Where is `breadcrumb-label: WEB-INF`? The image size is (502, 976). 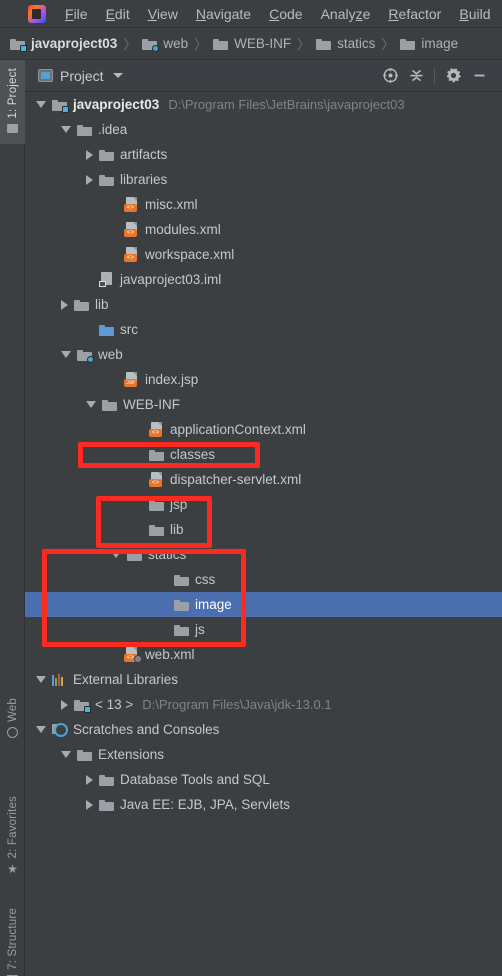
breadcrumb-label: WEB-INF is located at coordinates (263, 43).